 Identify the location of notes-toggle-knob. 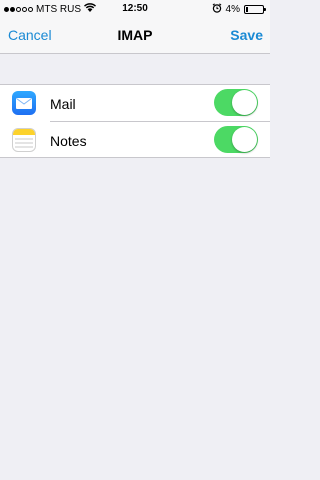
(244, 139).